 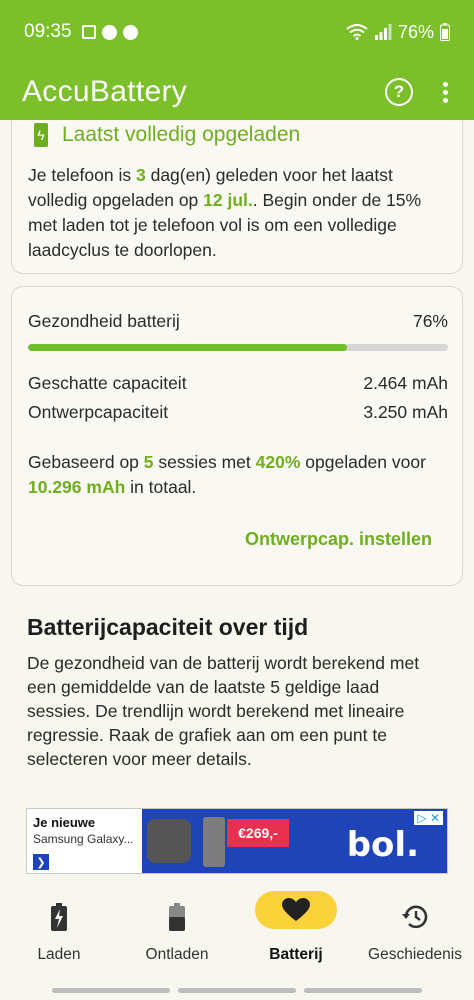 What do you see at coordinates (86, 462) in the screenshot?
I see `text-part: Gebaseerd op` at bounding box center [86, 462].